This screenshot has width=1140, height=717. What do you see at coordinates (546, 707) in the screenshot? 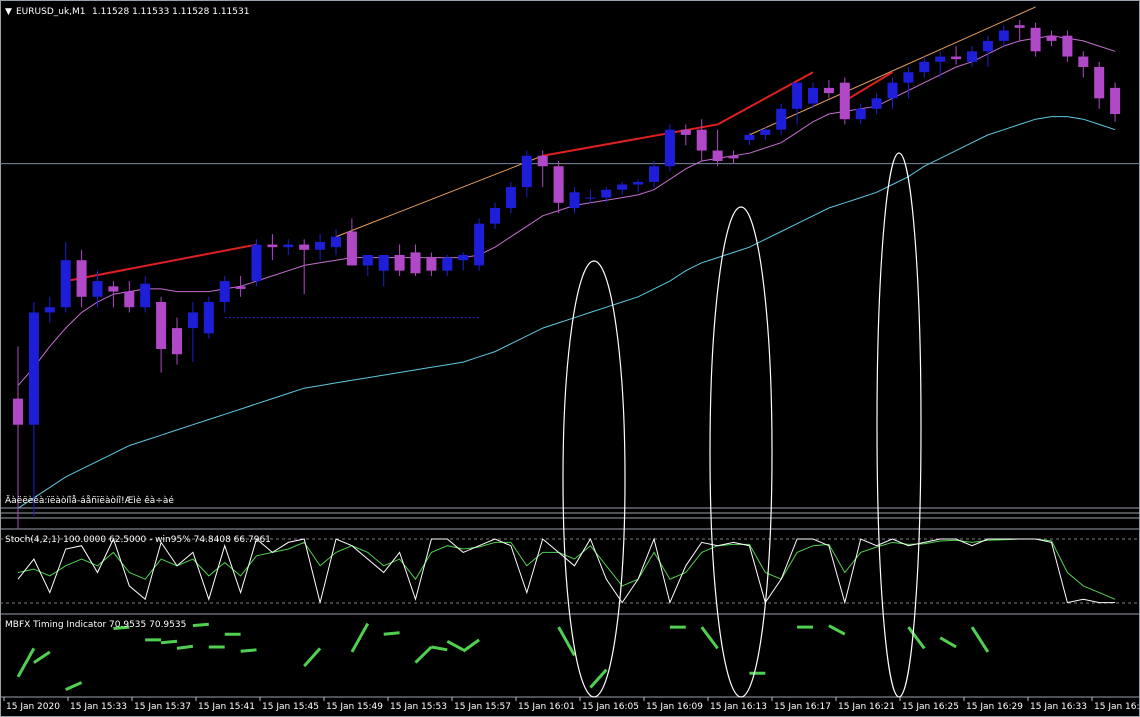
I see `x-tick-label: 15 Jan 16:01` at bounding box center [546, 707].